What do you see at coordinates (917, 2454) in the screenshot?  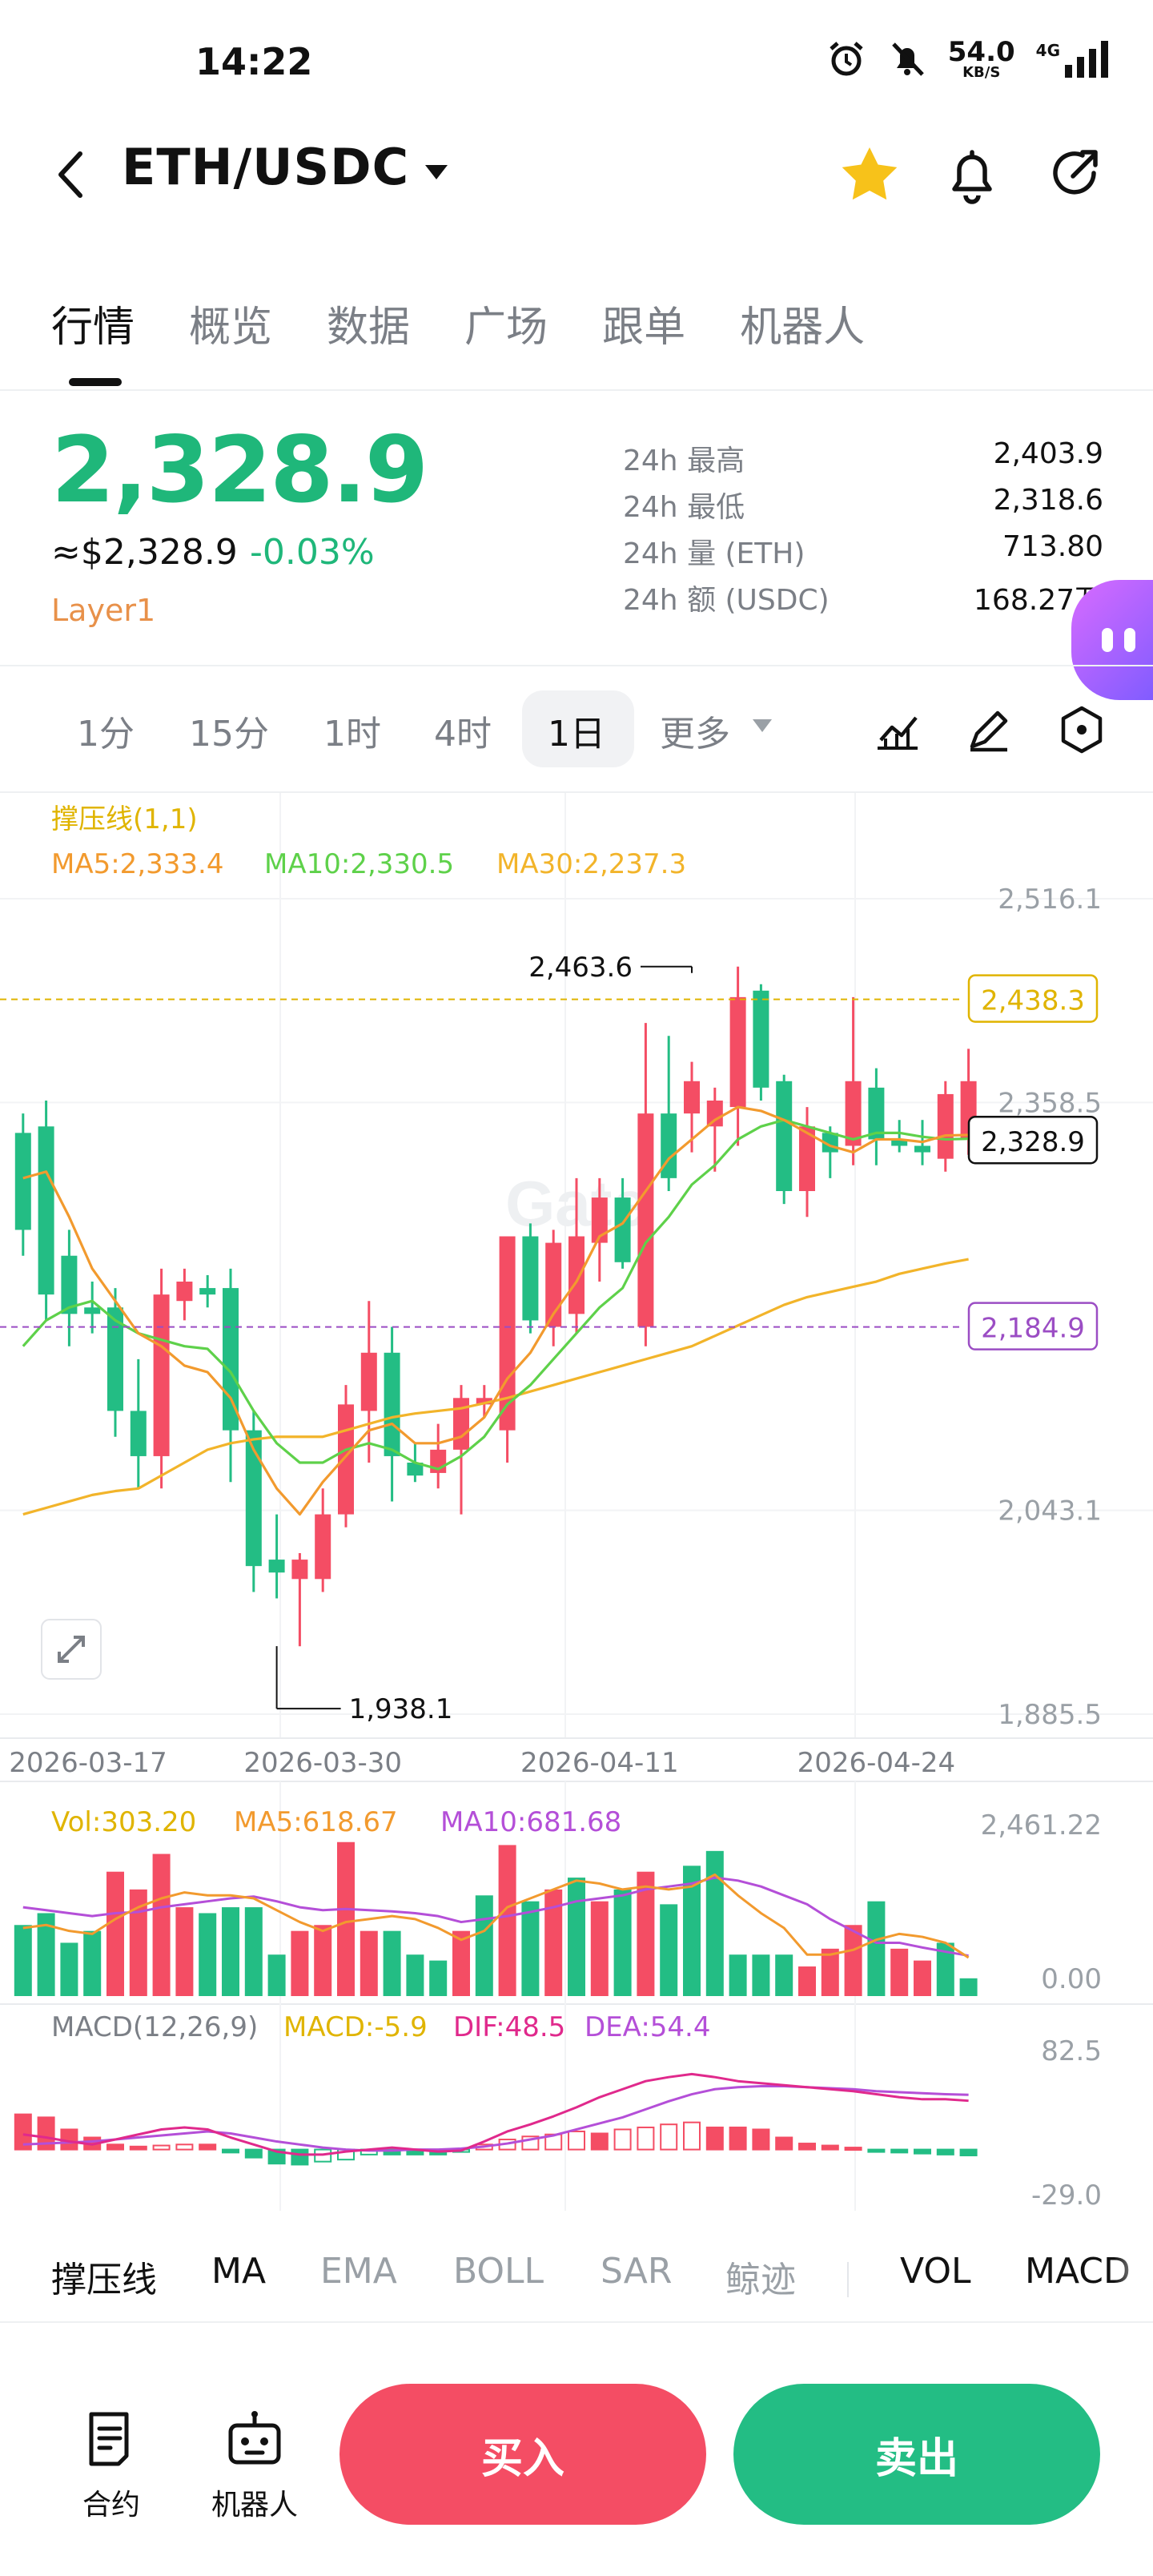 I see `sell-button: 卖出` at bounding box center [917, 2454].